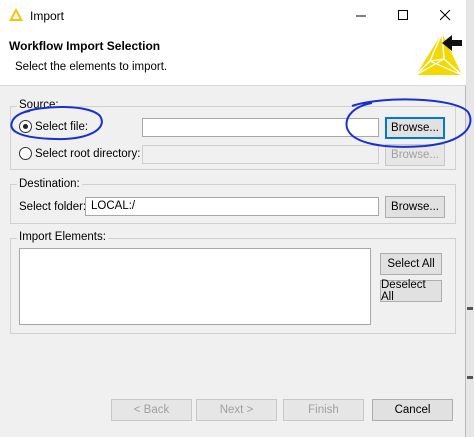  What do you see at coordinates (195, 286) in the screenshot?
I see `import-elements-list` at bounding box center [195, 286].